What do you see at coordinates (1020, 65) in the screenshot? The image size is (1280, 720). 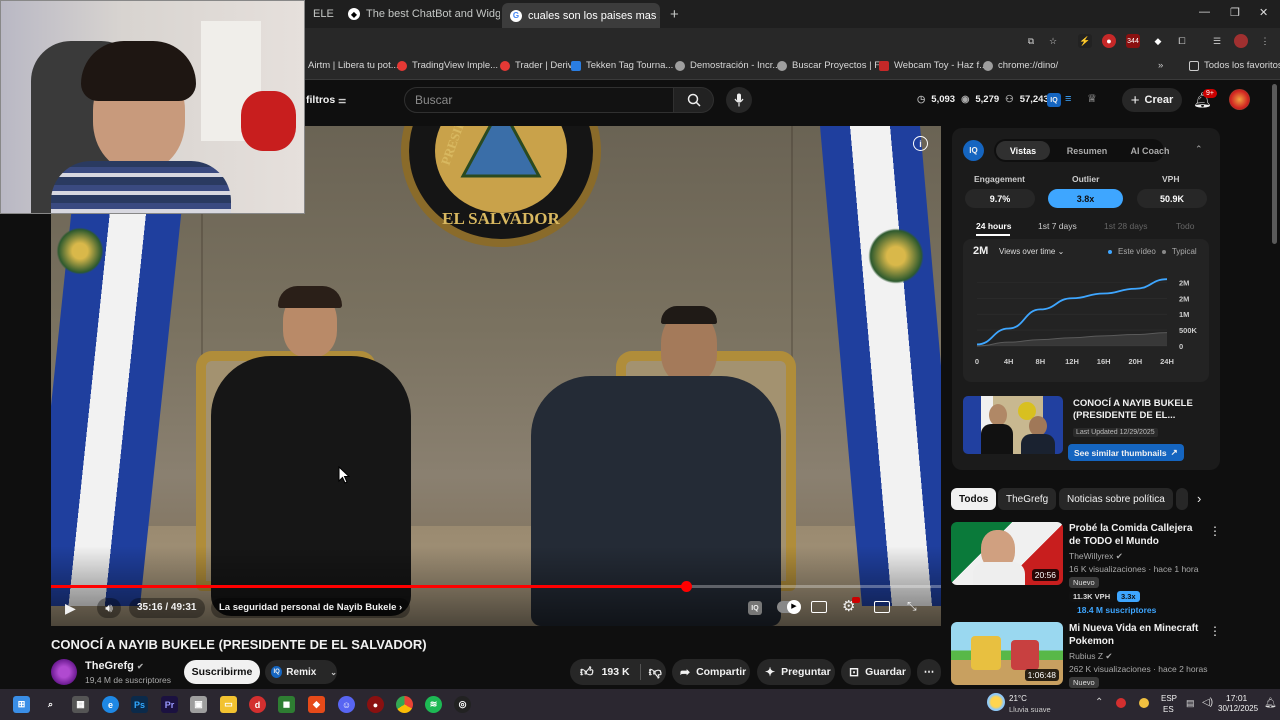 I see `bookmark-item: chrome://dino/` at bounding box center [1020, 65].